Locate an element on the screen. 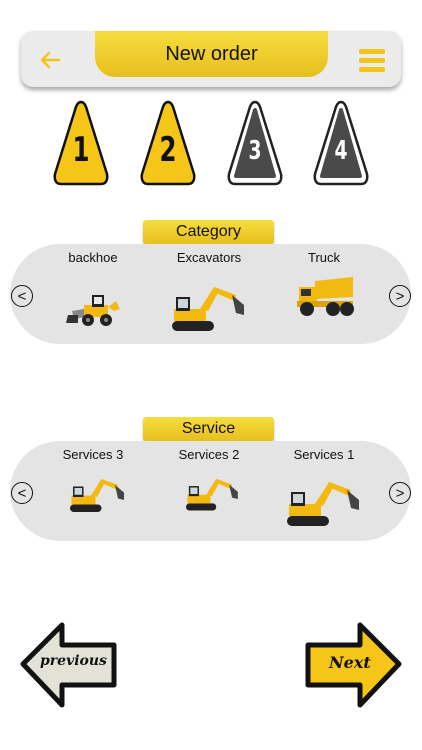  category-next-button: > is located at coordinates (400, 296).